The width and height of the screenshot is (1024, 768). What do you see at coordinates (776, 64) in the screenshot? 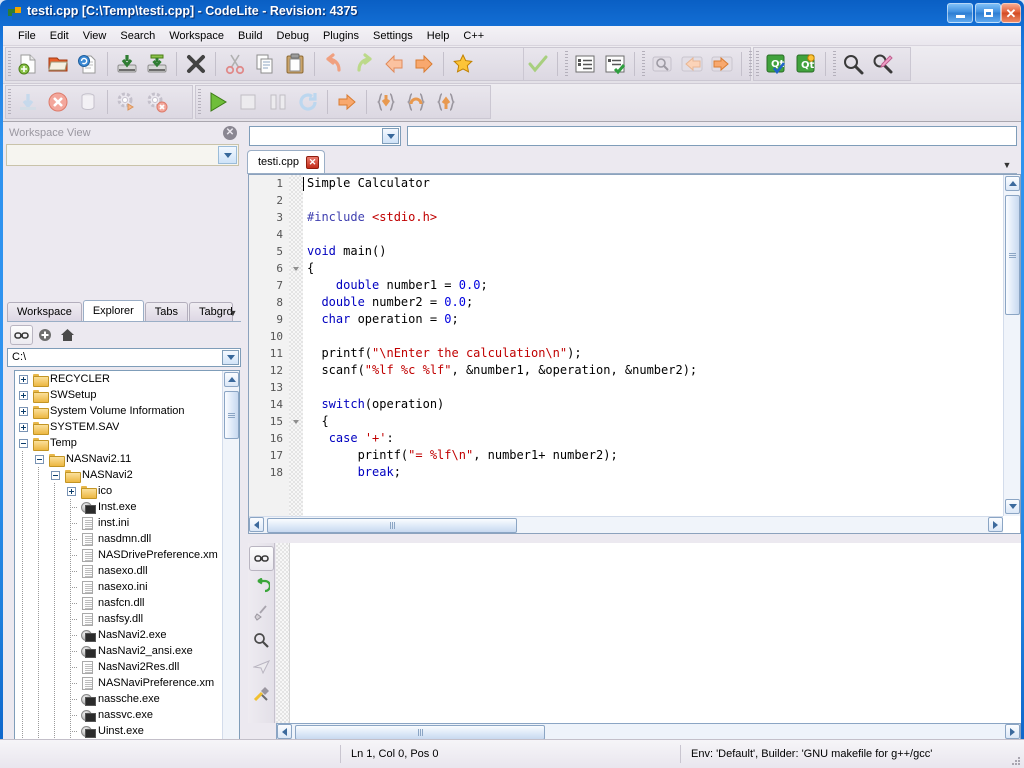
I see `qt-check-icon: Qt` at bounding box center [776, 64].